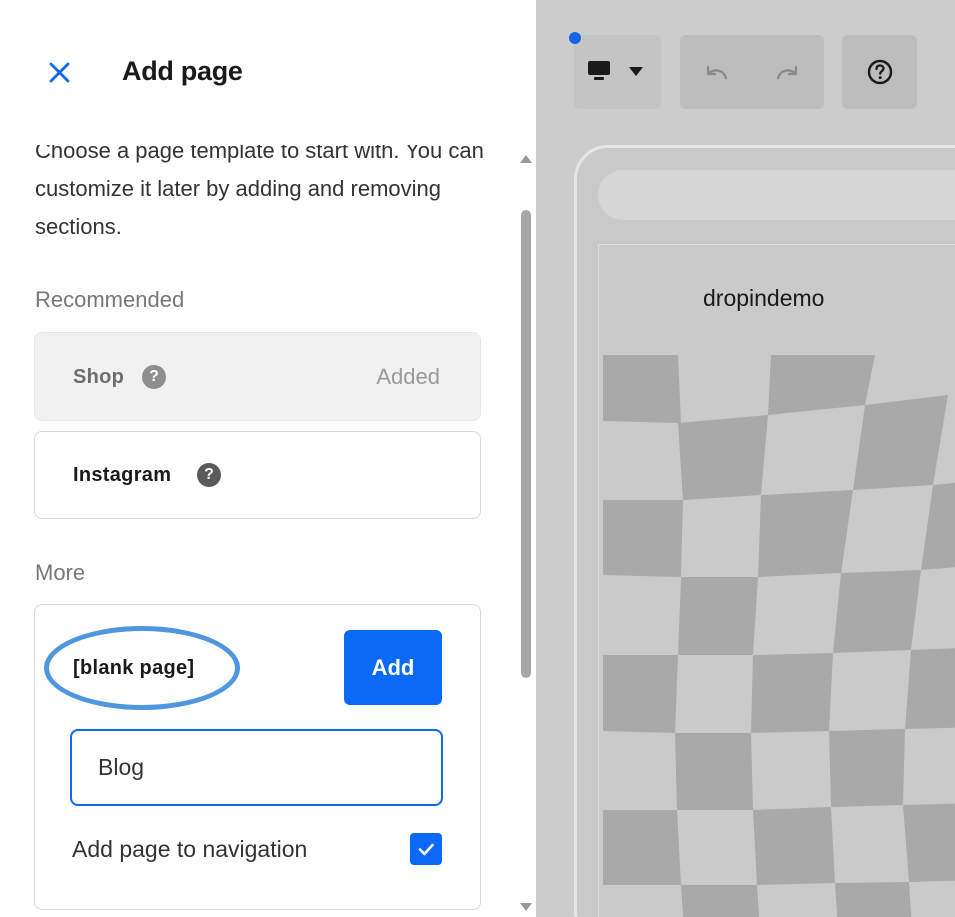  Describe the element at coordinates (599, 70) in the screenshot. I see `desktop-icon` at that location.